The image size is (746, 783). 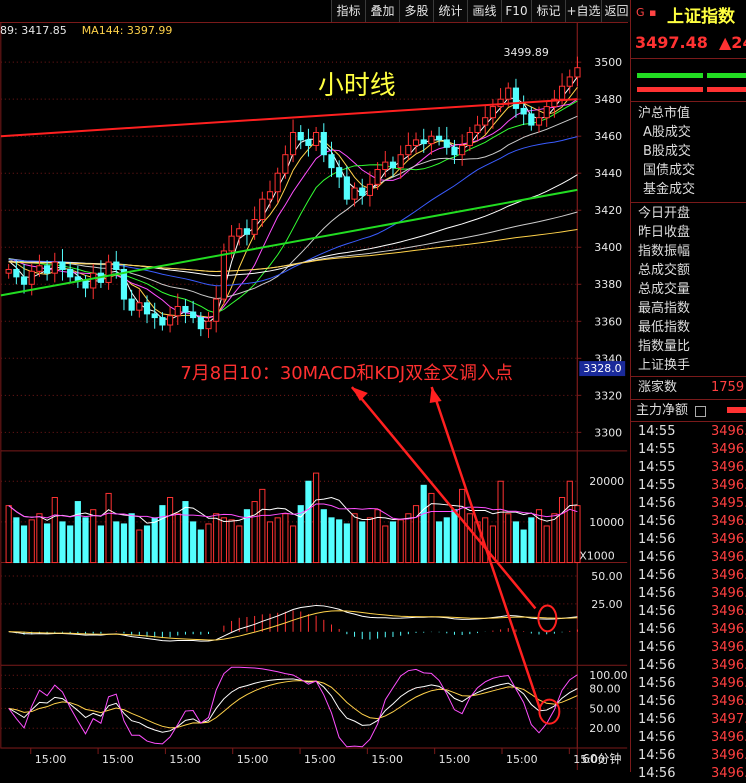 I want to click on kdj-tick-label: 20.00, so click(x=604, y=728).